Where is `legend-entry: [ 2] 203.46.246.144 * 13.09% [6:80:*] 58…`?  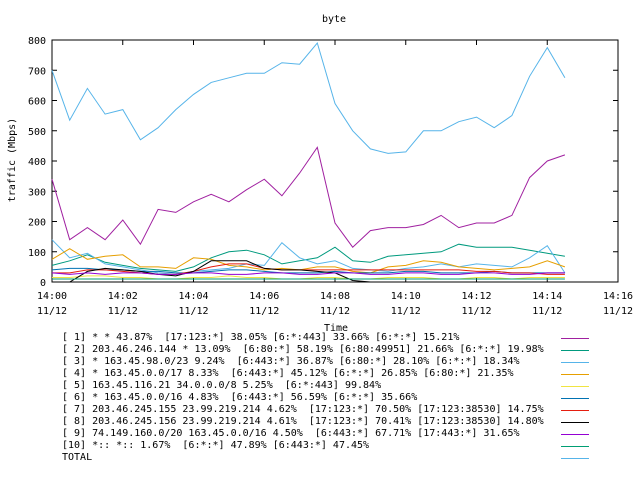
legend-entry: [ 2] 203.46.246.144 * 13.09% [6:80:*] 58… is located at coordinates (332, 350).